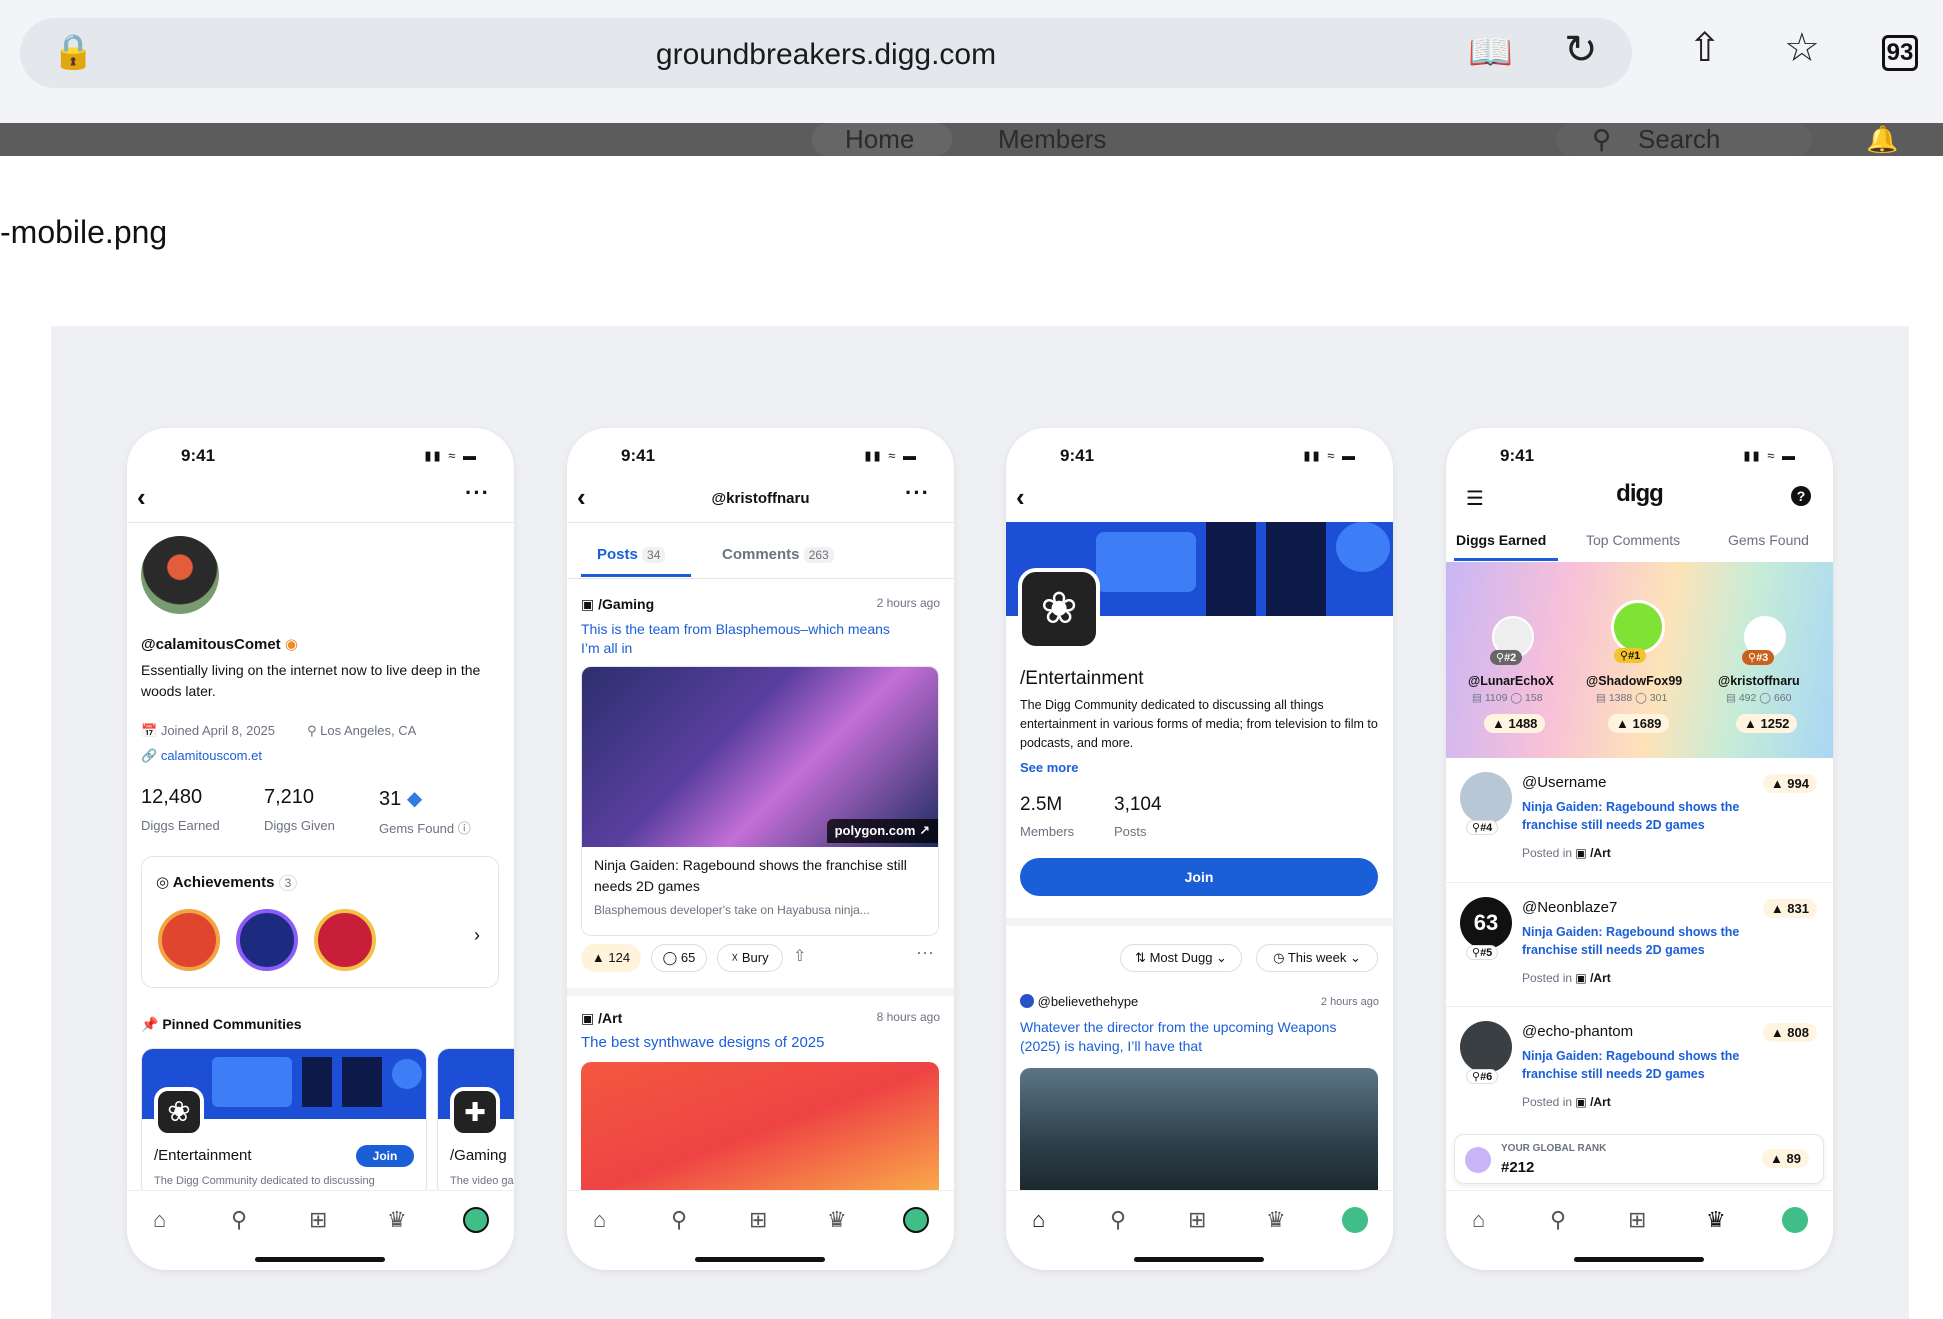 This screenshot has width=1943, height=1319. Describe the element at coordinates (1199, 457) in the screenshot. I see `status-bar: 9:41 ▮▮ ≈ ▬` at that location.